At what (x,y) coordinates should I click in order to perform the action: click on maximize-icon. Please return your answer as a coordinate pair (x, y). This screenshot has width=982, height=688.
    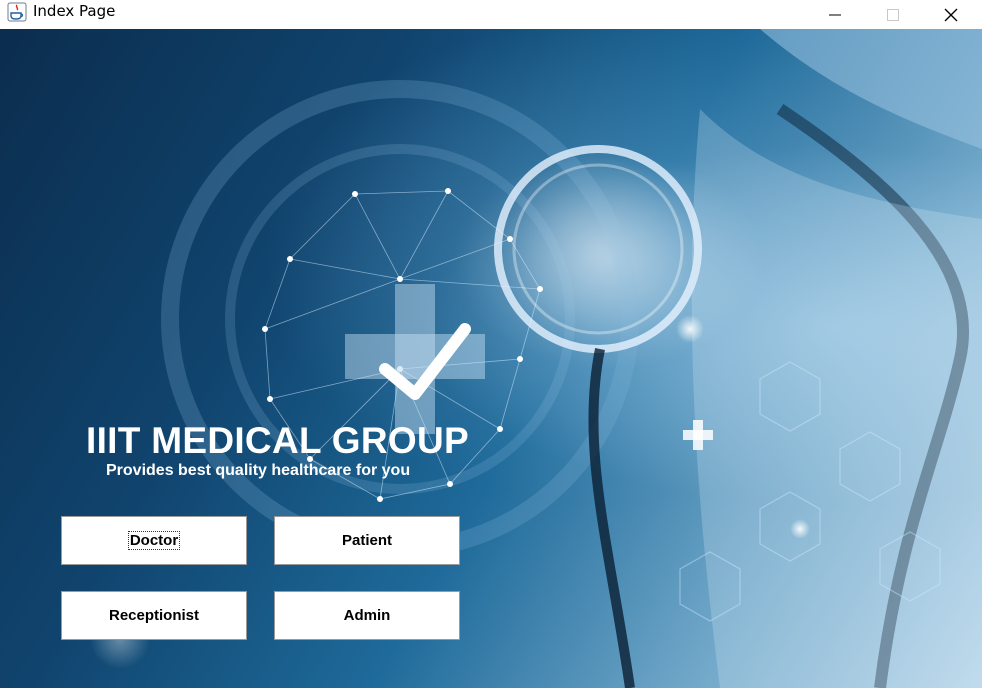
    Looking at the image, I should click on (893, 14).